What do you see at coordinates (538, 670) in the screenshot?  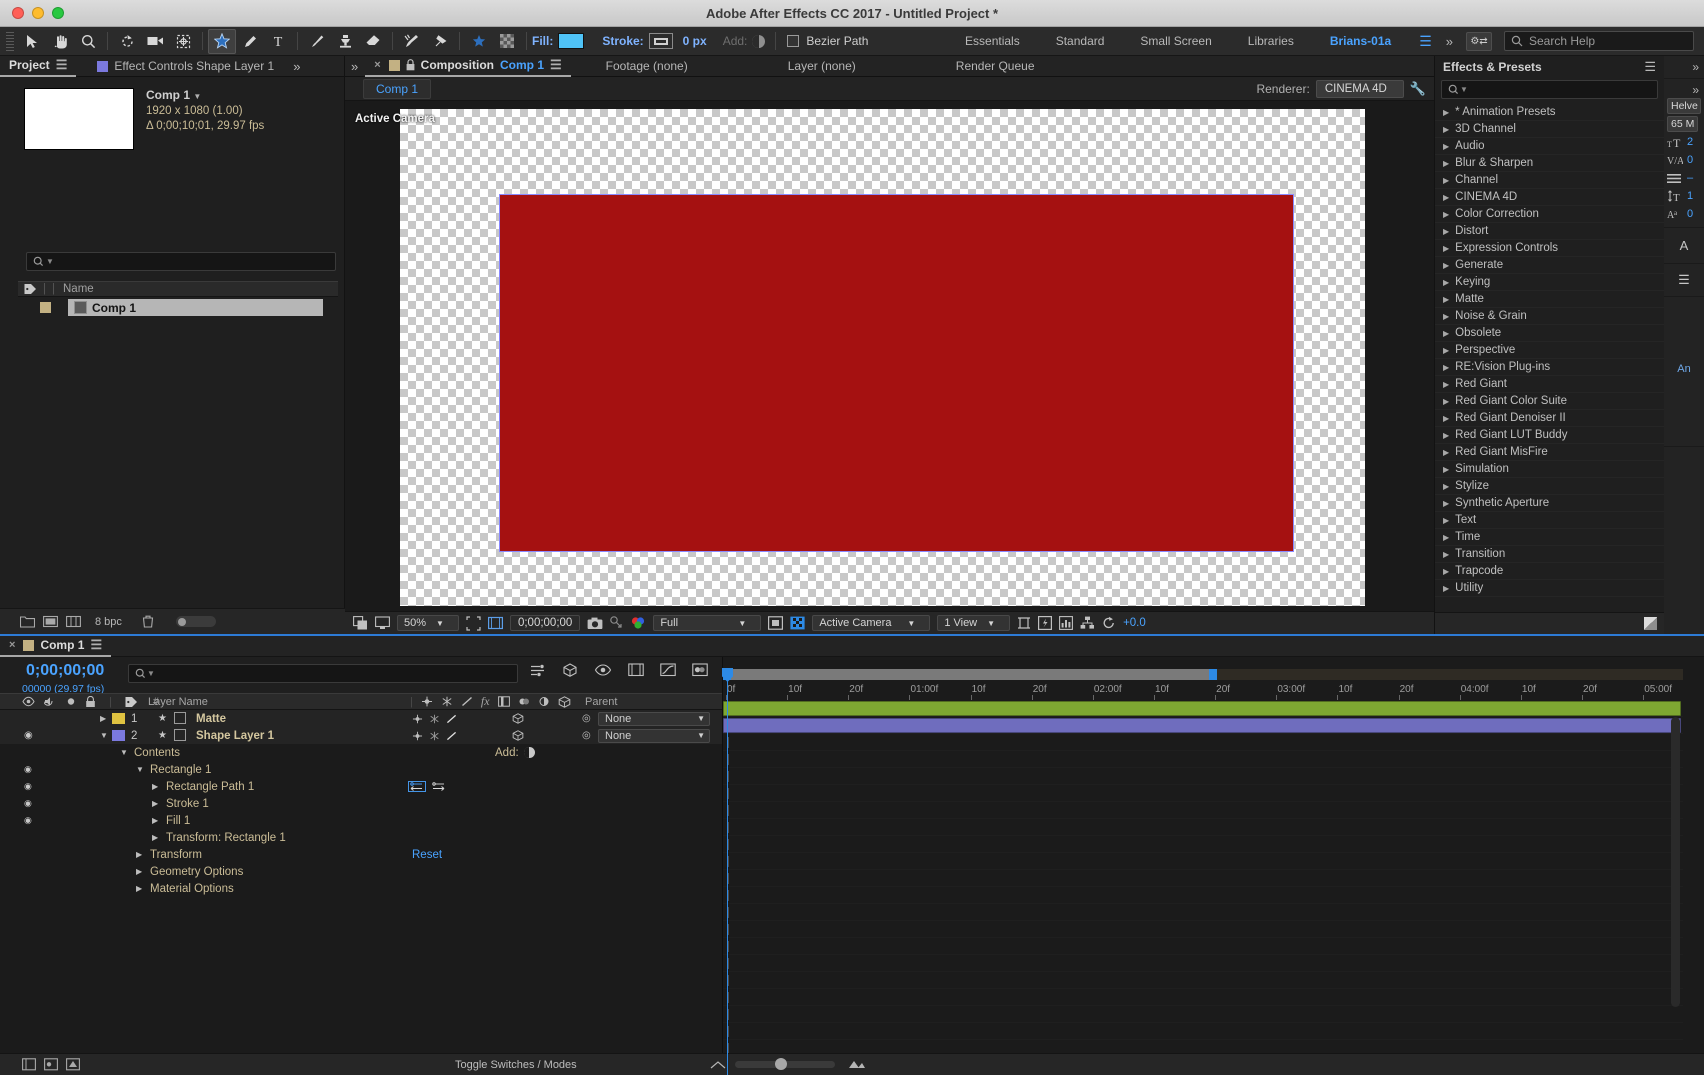 I see `composition-mini-flowchart-icon` at bounding box center [538, 670].